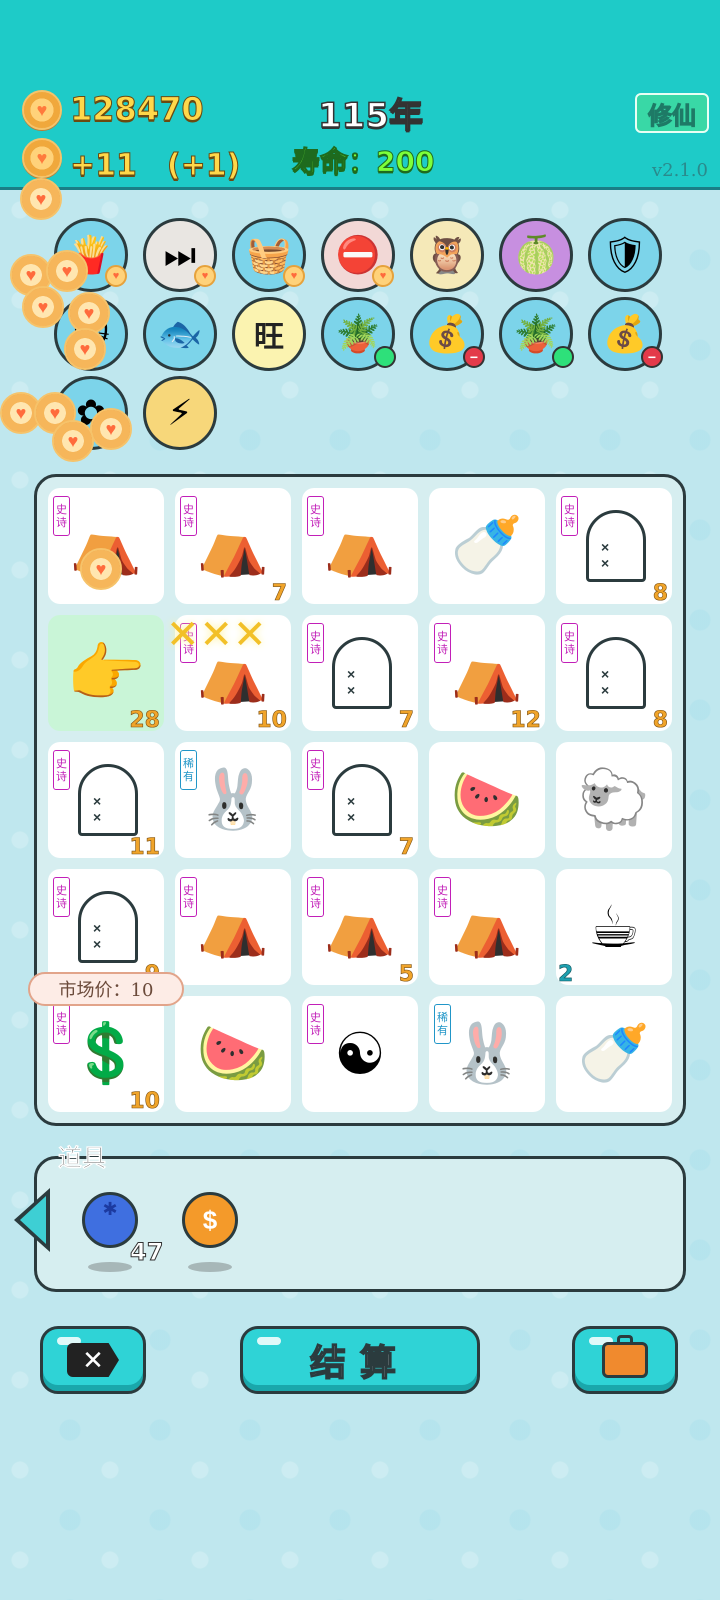 The width and height of the screenshot is (720, 1600). What do you see at coordinates (566, 975) in the screenshot?
I see `cell-counter: 2` at bounding box center [566, 975].